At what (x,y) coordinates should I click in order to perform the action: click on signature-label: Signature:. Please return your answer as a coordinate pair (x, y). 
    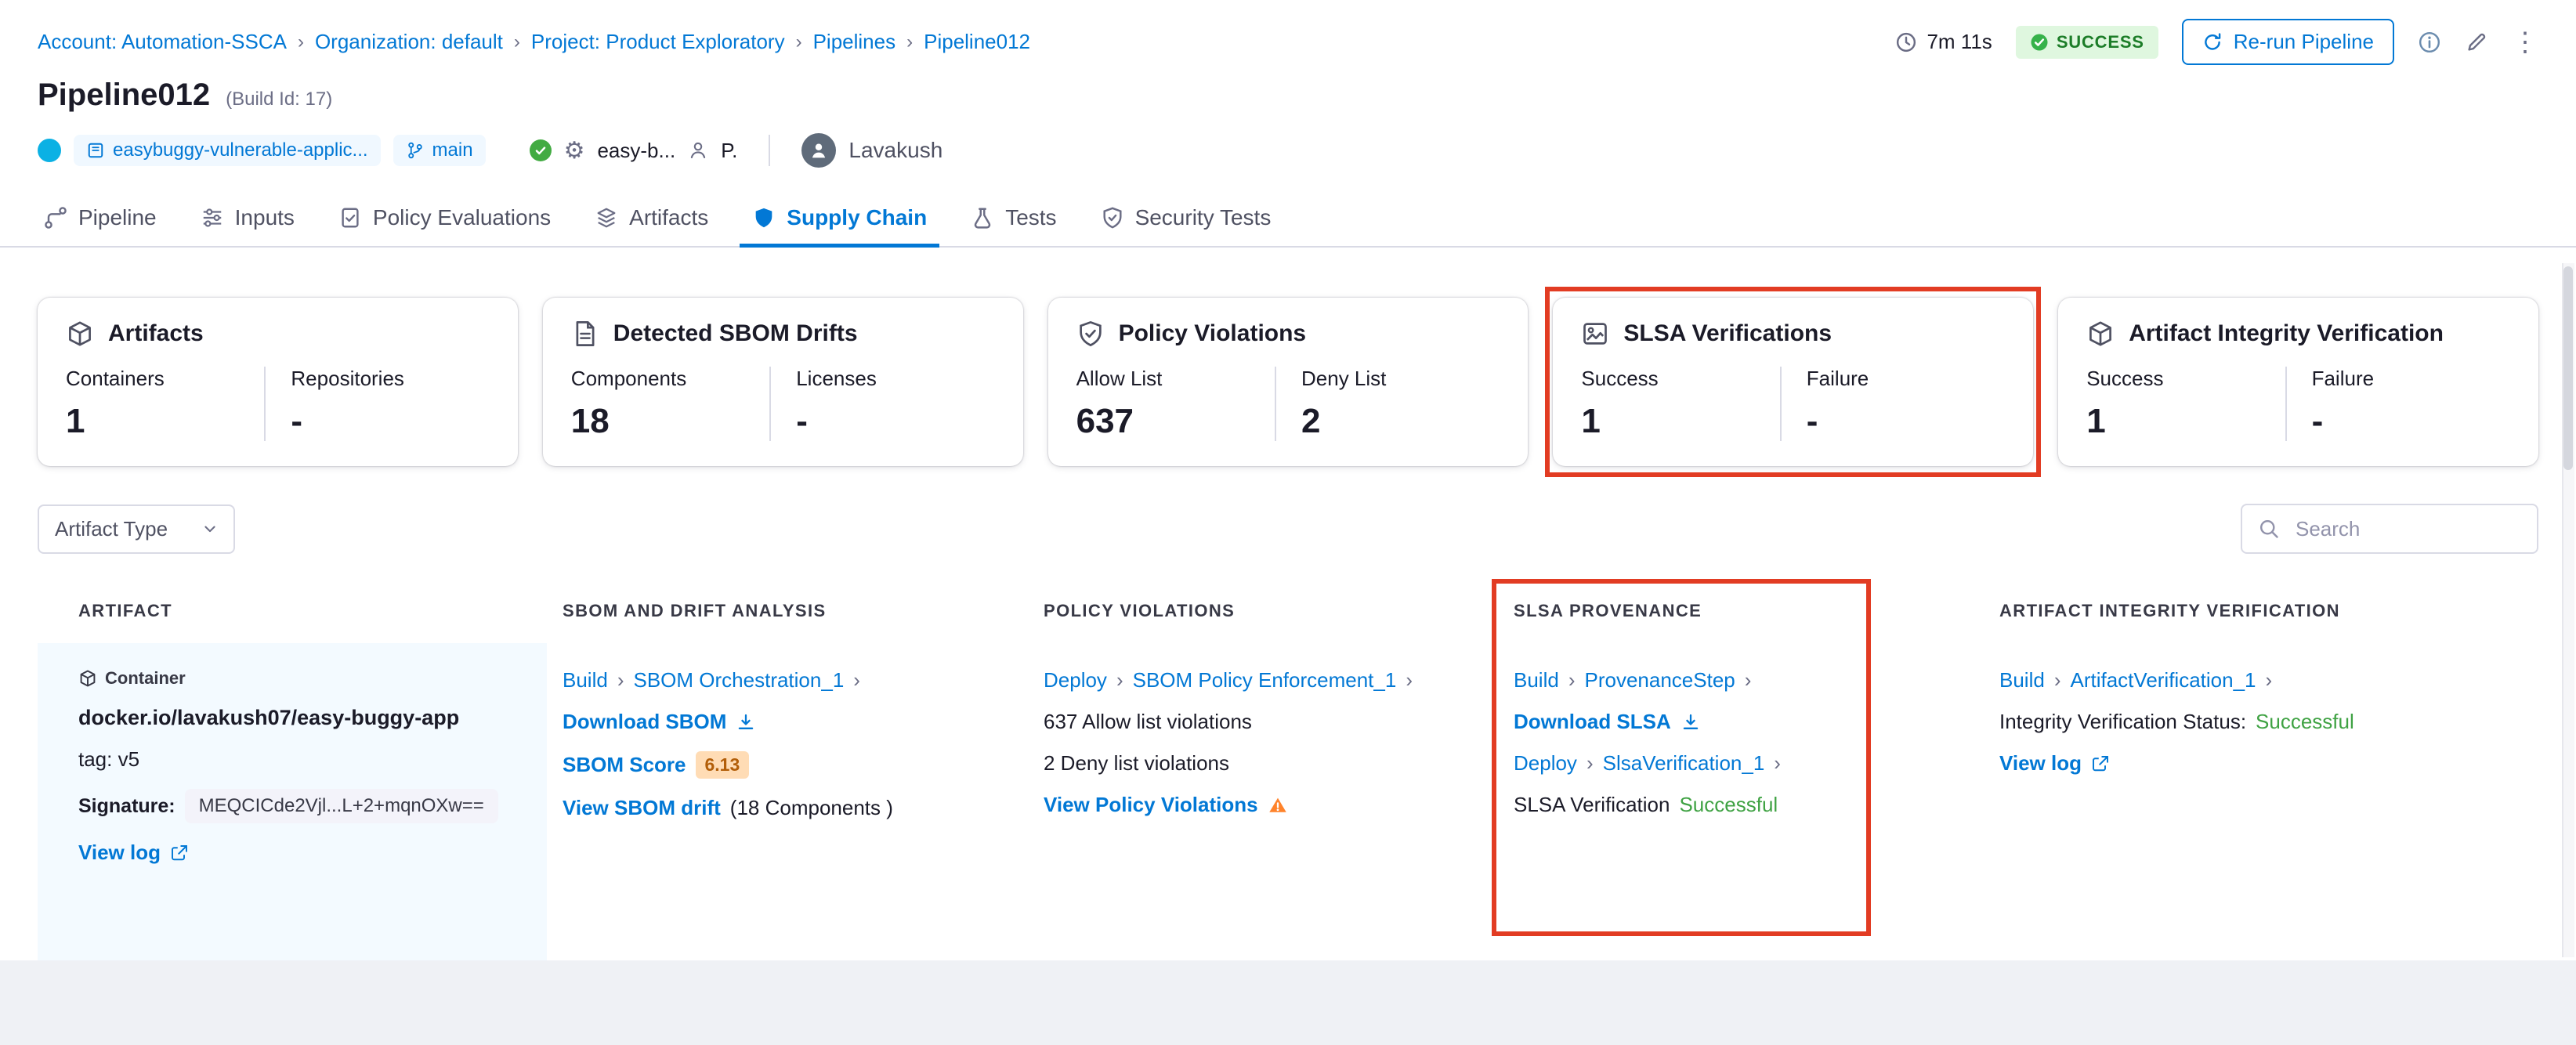
    Looking at the image, I should click on (127, 805).